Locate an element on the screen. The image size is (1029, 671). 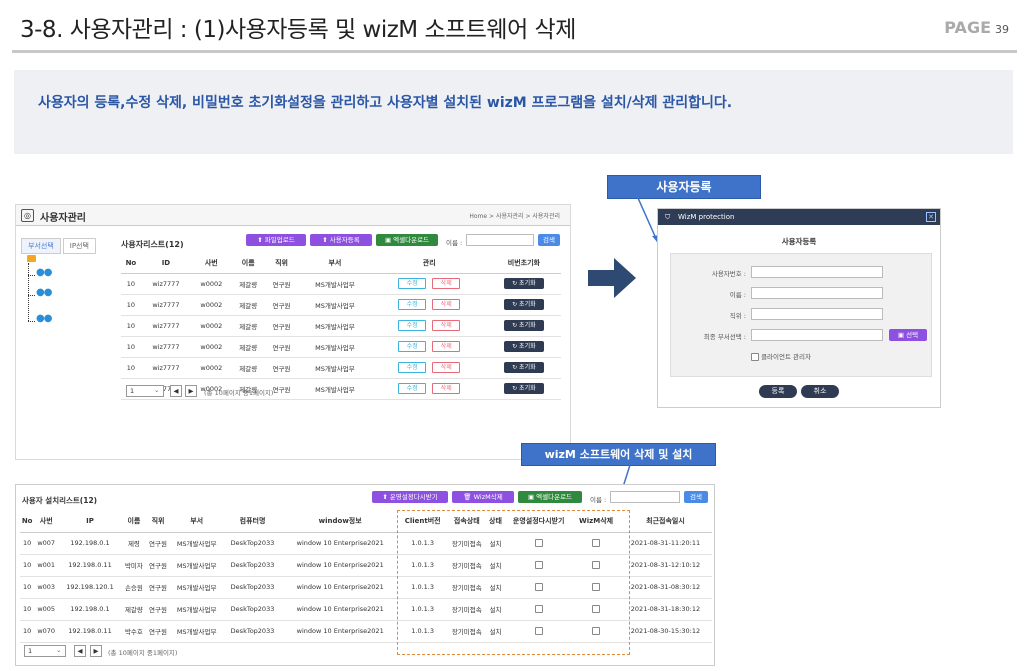
cell-name: 제갈량 is located at coordinates (248, 305).